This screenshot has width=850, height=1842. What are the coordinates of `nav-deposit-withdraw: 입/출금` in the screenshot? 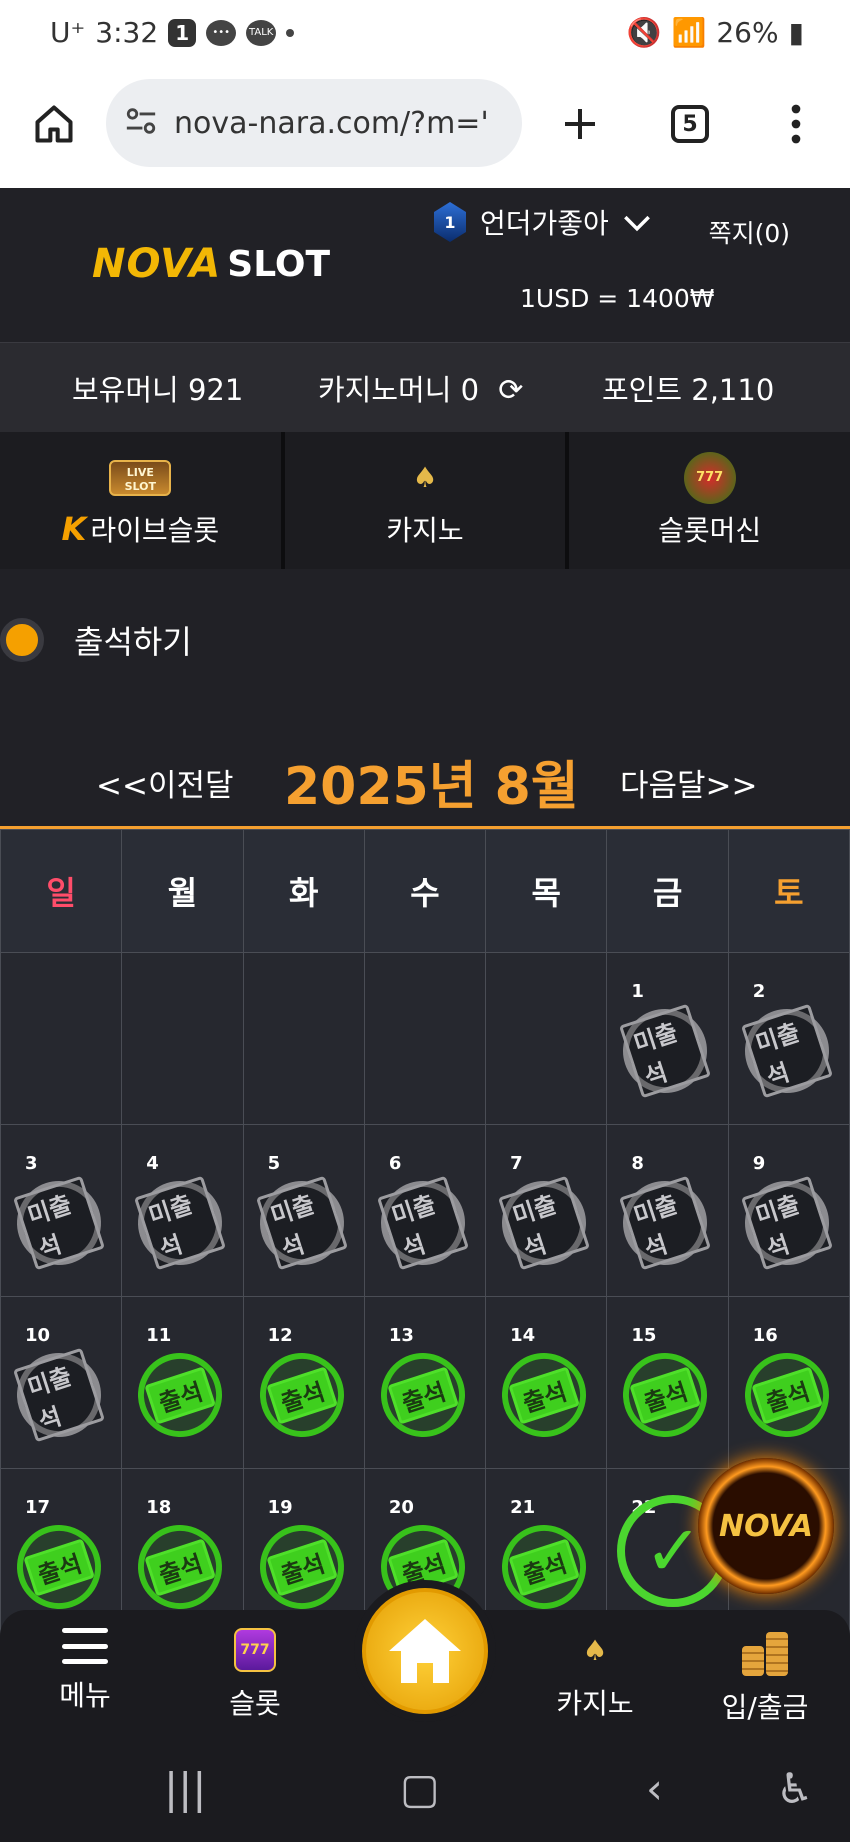 It's located at (765, 1677).